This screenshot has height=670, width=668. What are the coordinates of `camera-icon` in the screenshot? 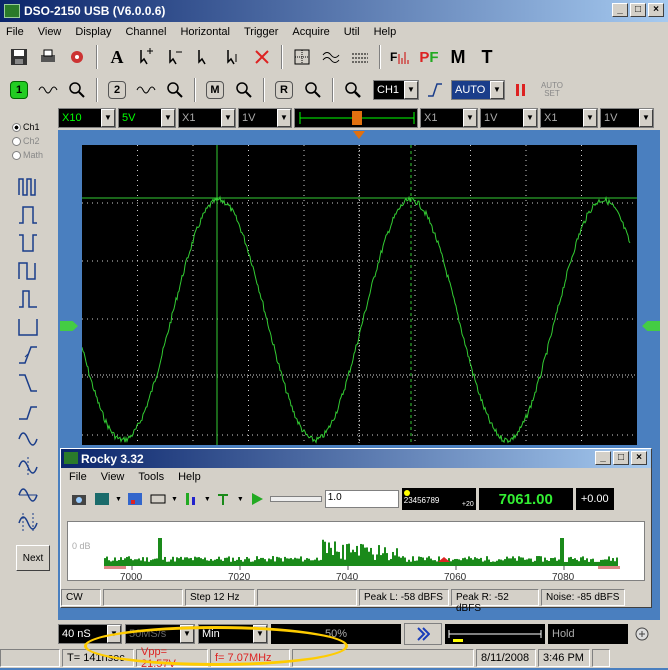 It's located at (79, 499).